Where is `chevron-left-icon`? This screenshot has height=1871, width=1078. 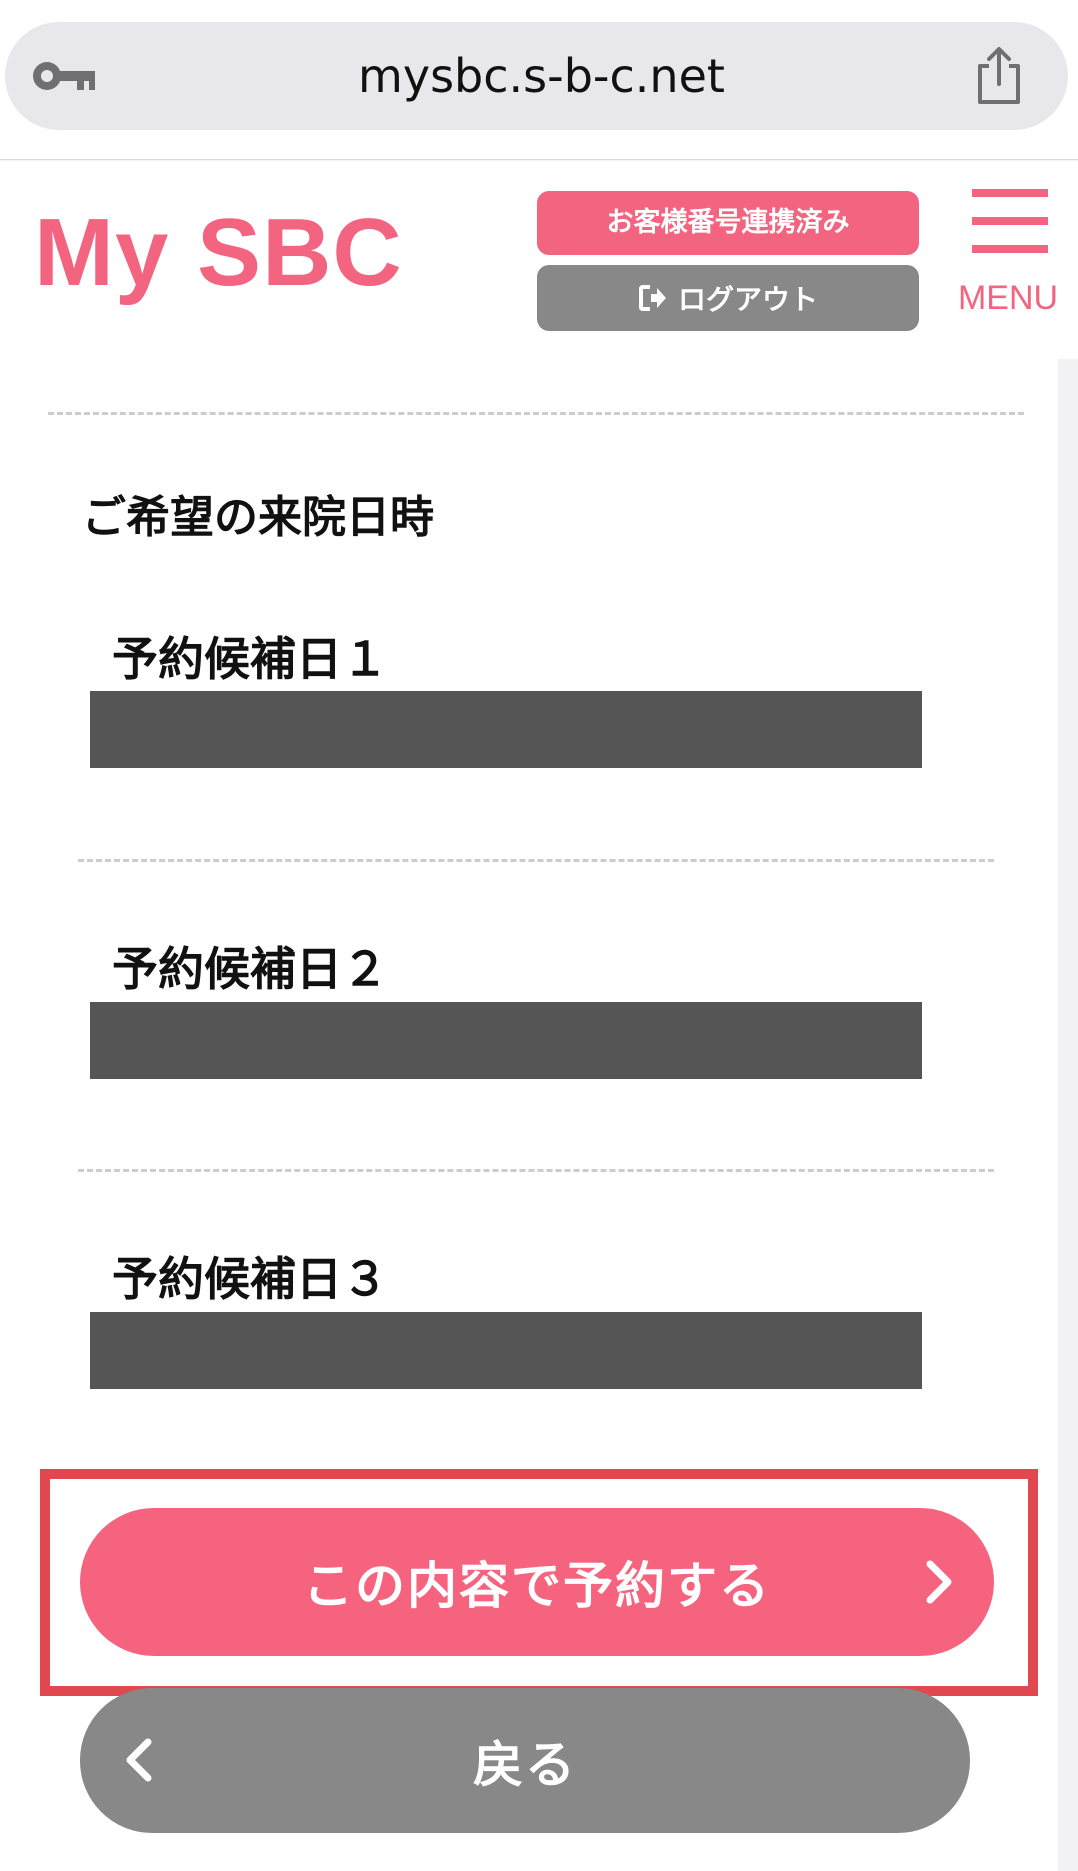
chevron-left-icon is located at coordinates (139, 1760).